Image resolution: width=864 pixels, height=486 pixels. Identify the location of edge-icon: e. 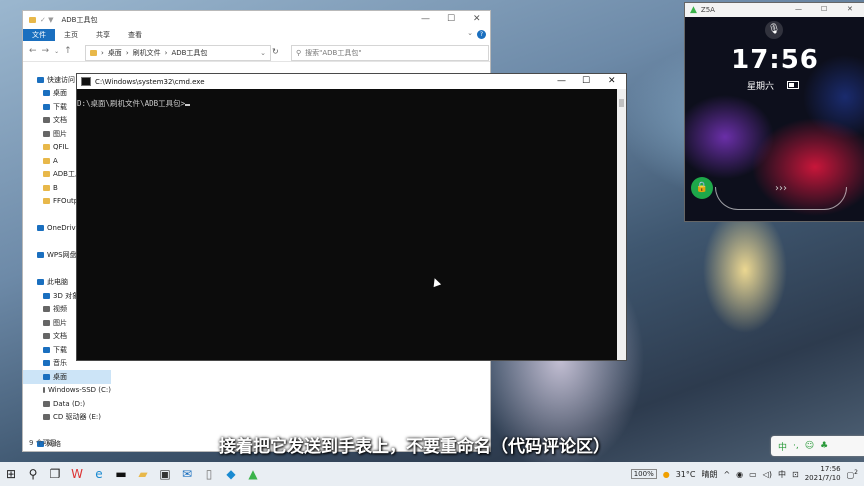
(99, 474).